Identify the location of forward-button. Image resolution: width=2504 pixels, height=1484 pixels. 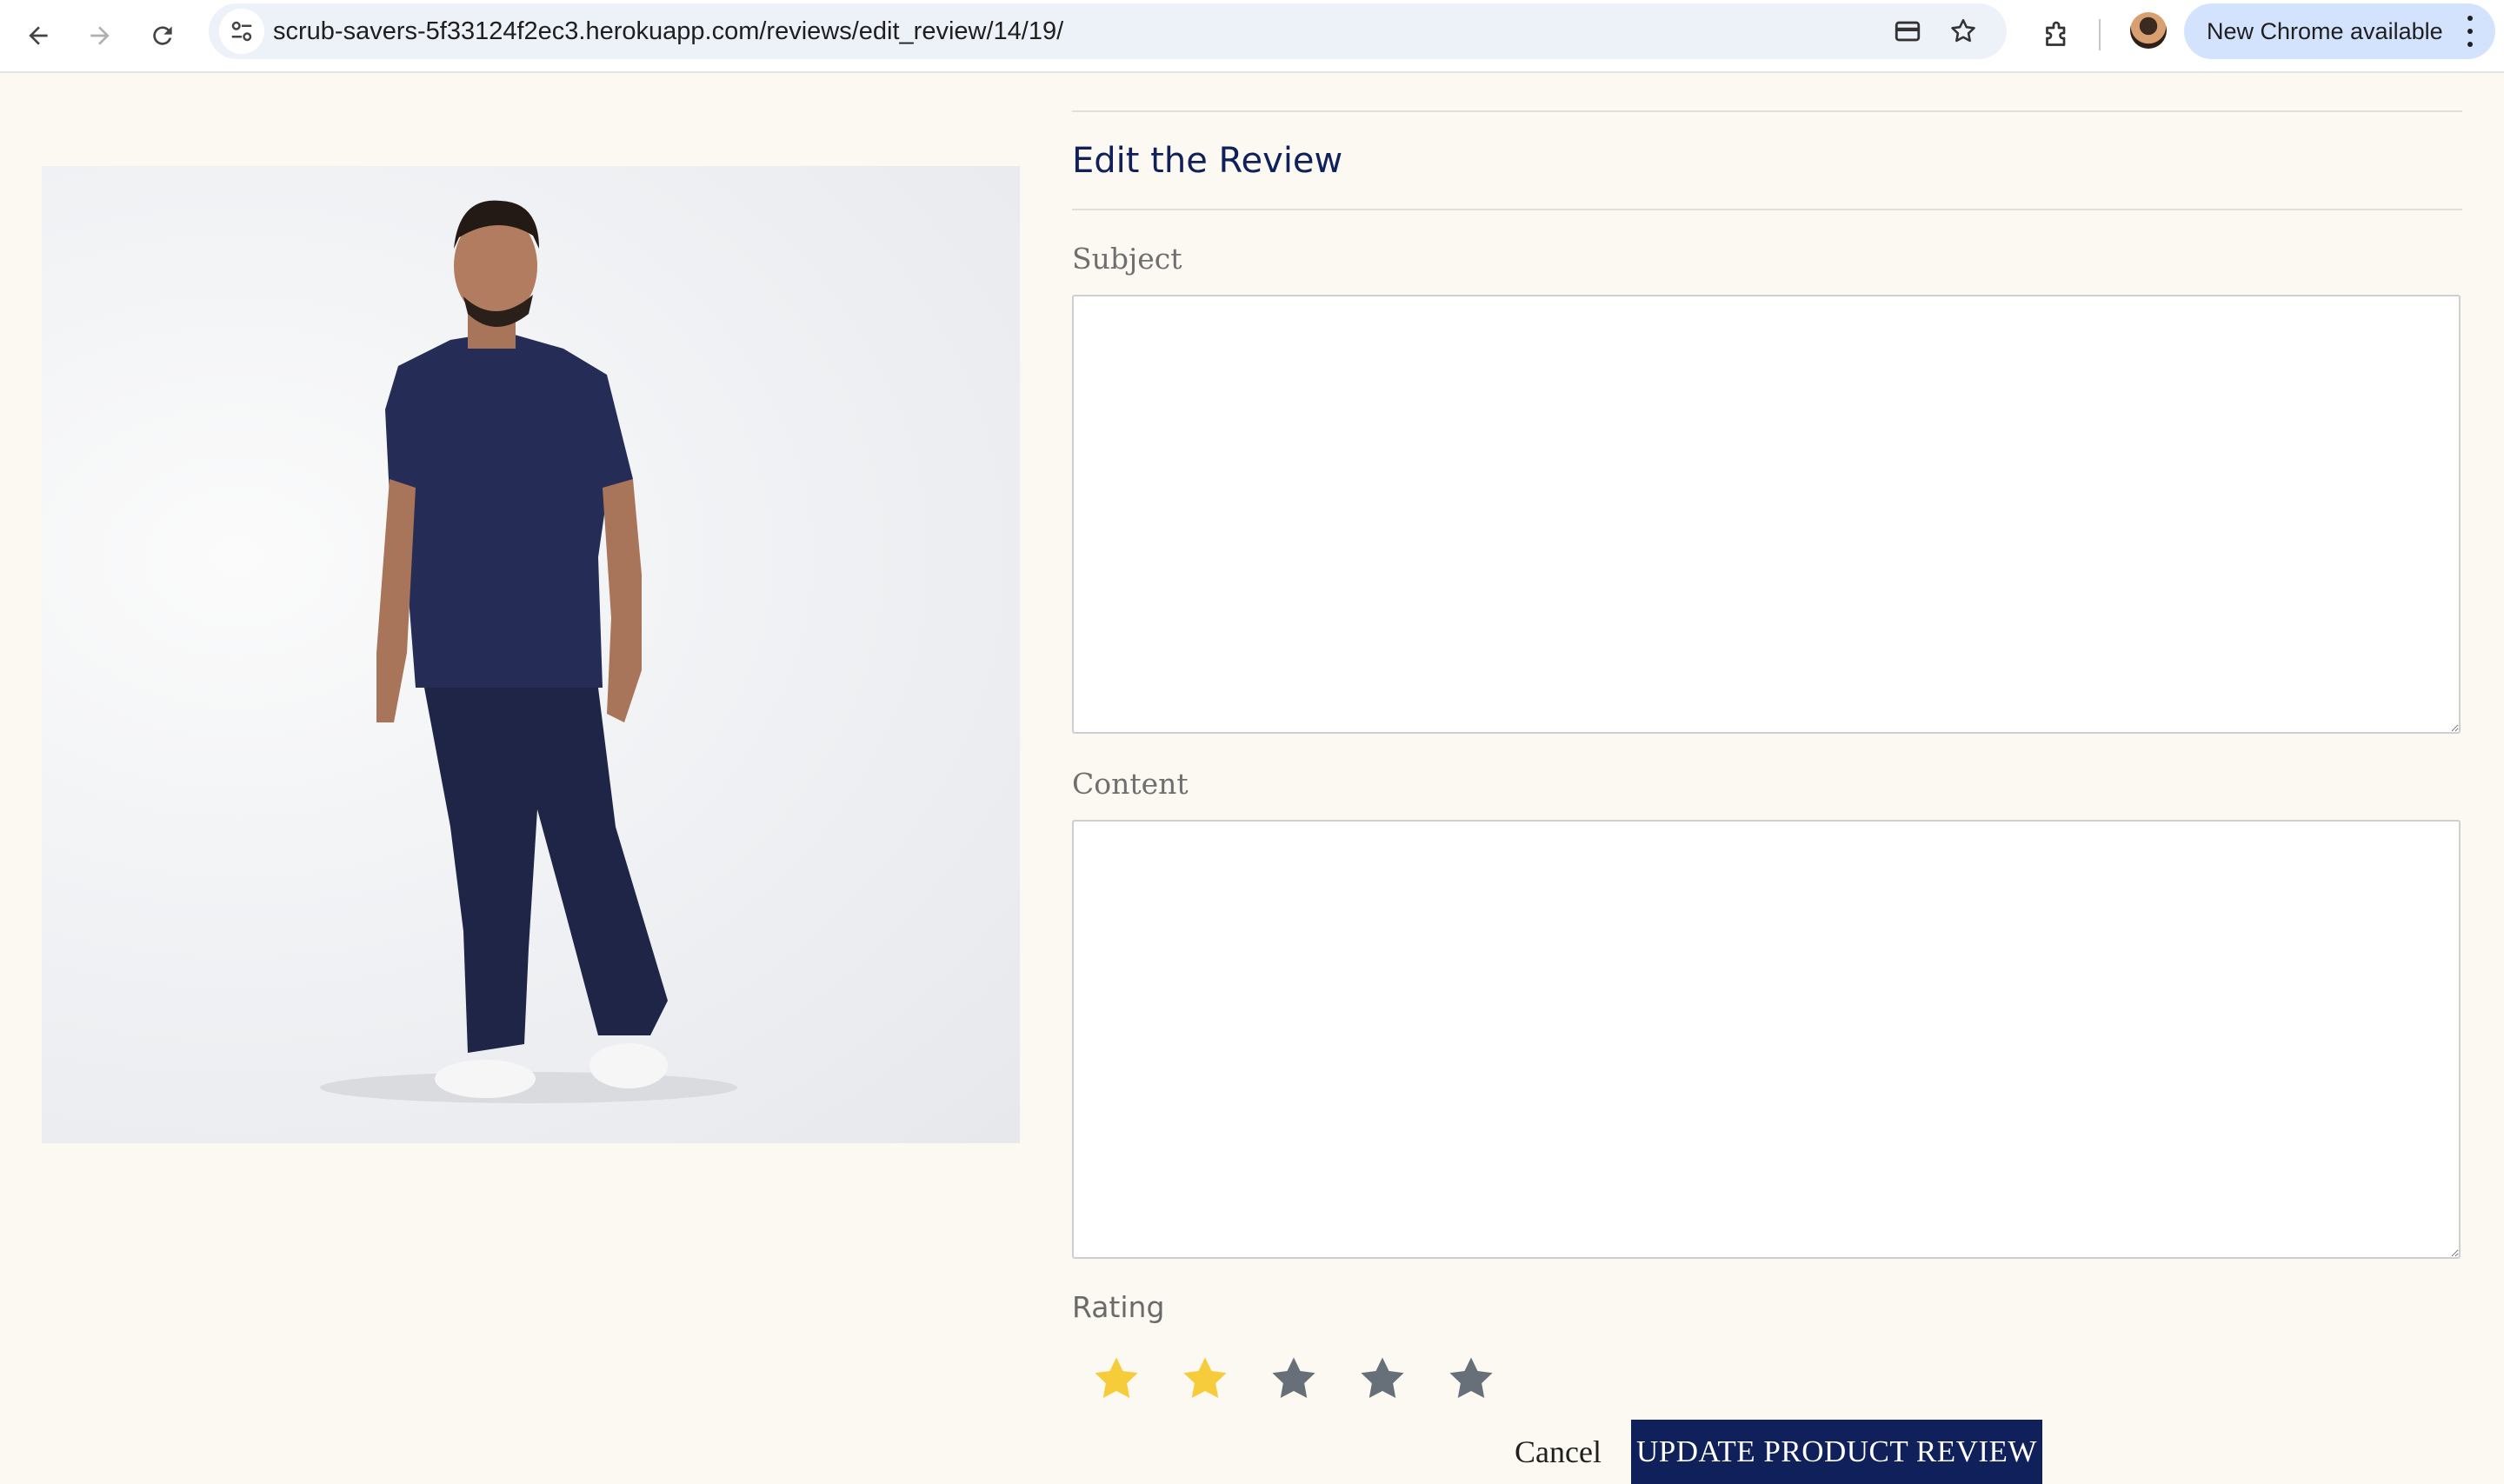
(100, 35).